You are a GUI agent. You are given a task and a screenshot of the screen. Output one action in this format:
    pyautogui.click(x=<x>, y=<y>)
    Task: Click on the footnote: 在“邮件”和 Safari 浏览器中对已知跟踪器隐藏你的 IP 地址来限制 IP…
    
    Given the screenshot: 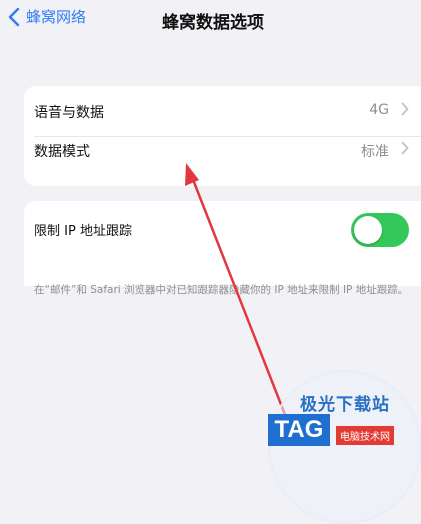 What is the action you would take?
    pyautogui.click(x=221, y=290)
    